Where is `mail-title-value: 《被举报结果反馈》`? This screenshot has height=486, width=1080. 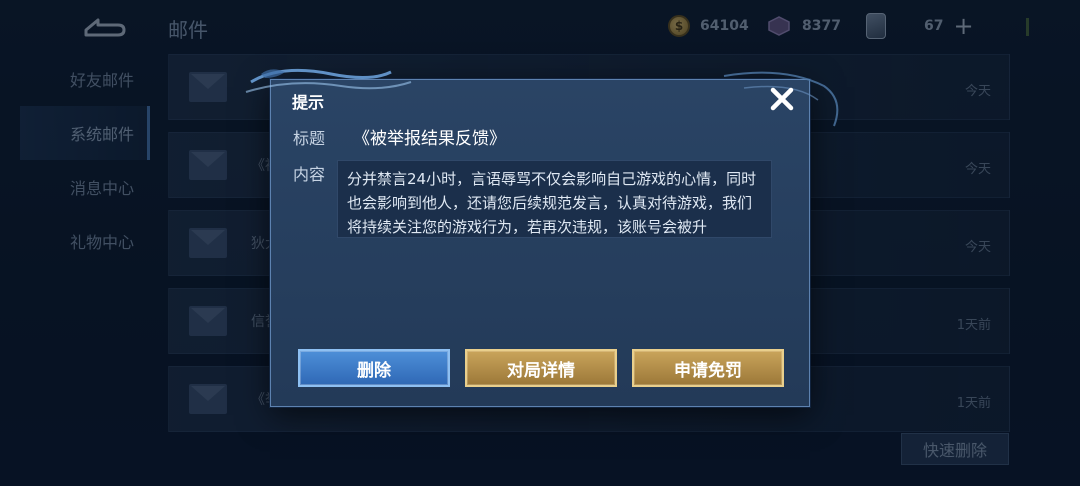
mail-title-value: 《被举报结果反馈》 is located at coordinates (429, 139).